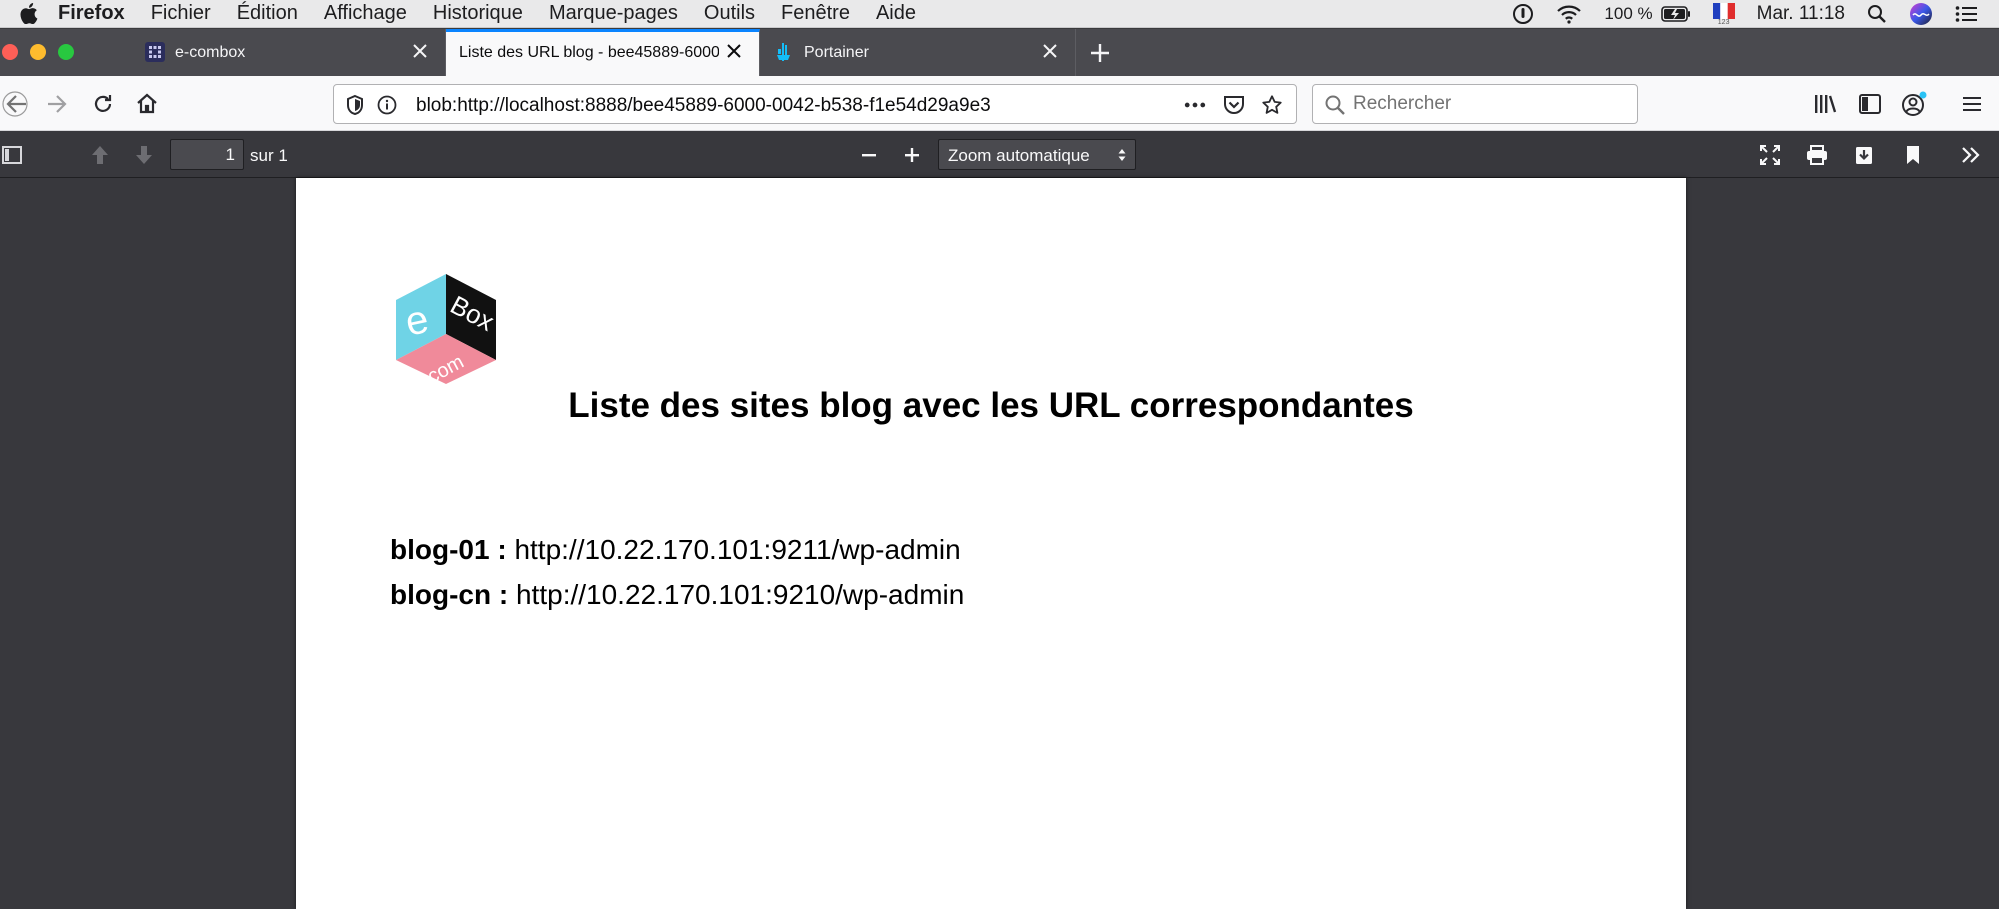 The image size is (1999, 909). I want to click on spotlight-search-icon, so click(1877, 14).